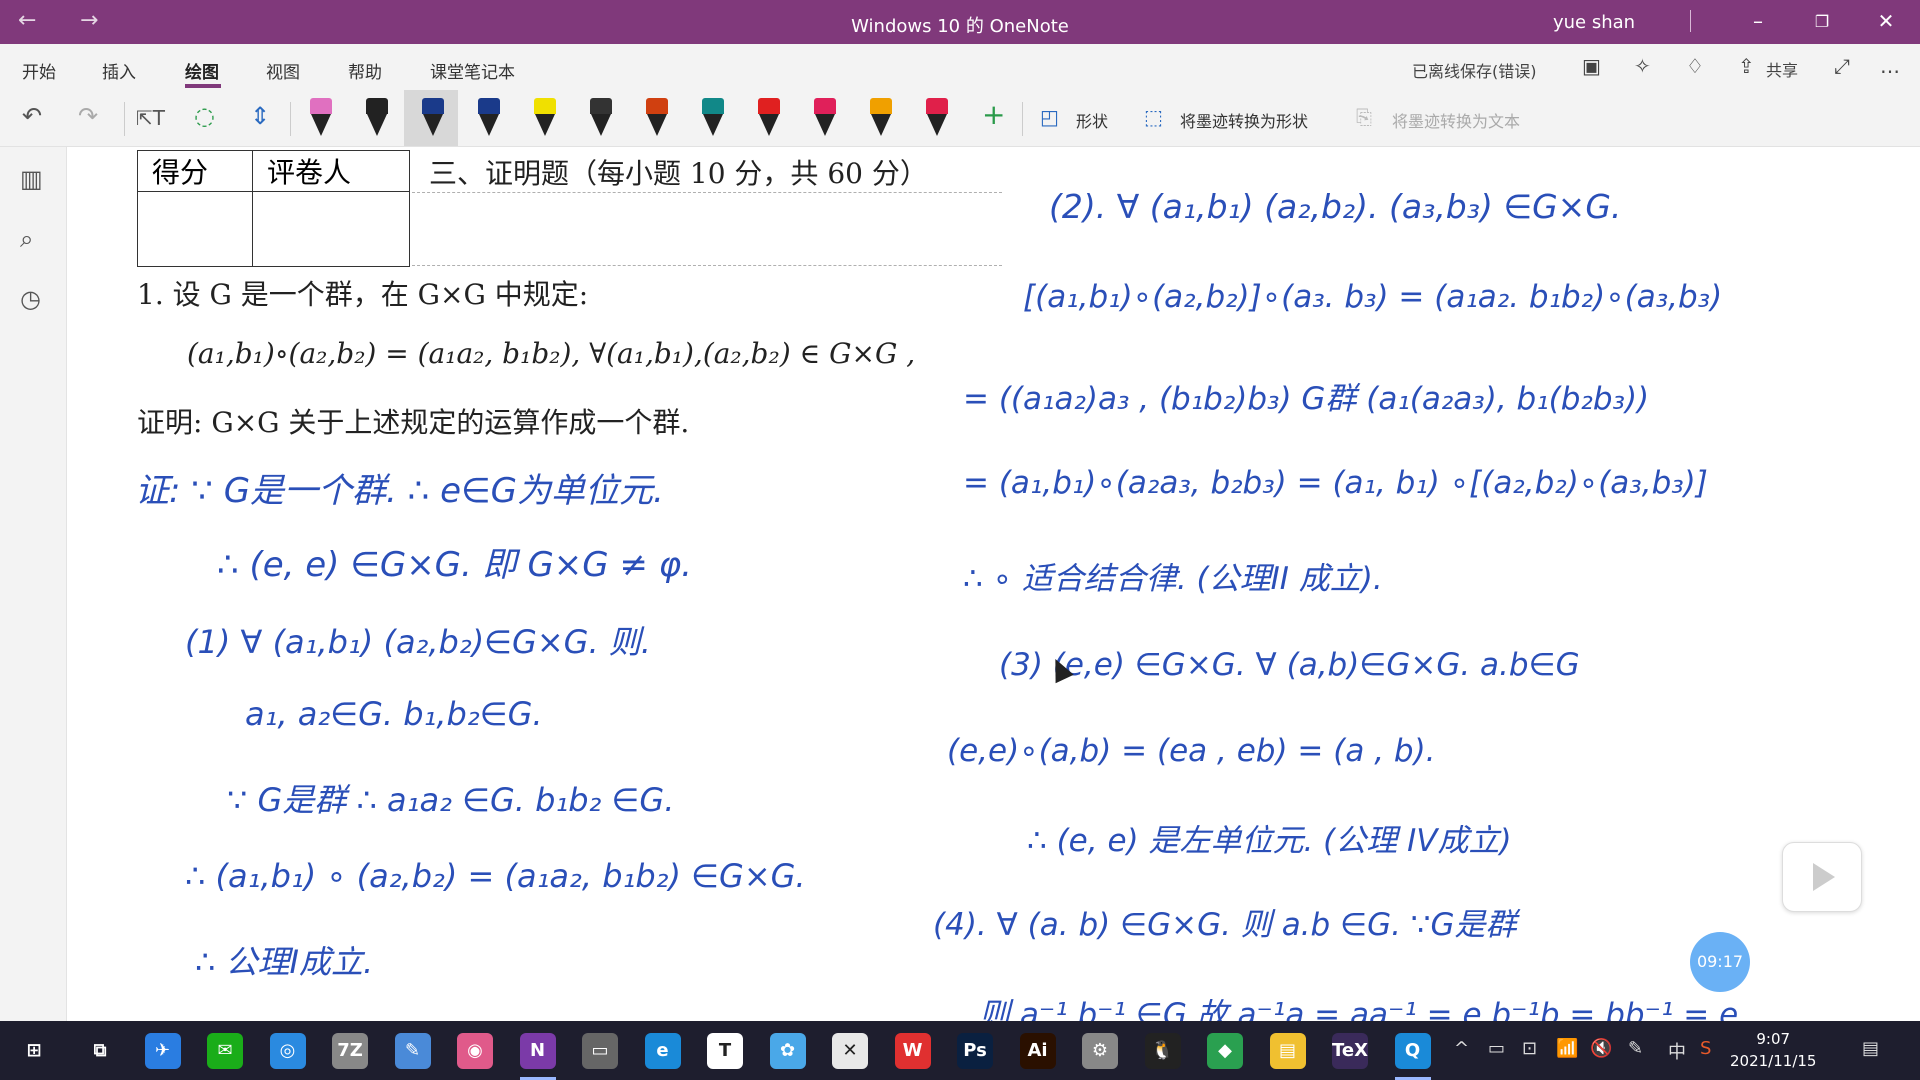  I want to click on pen-10-icon, so click(825, 119).